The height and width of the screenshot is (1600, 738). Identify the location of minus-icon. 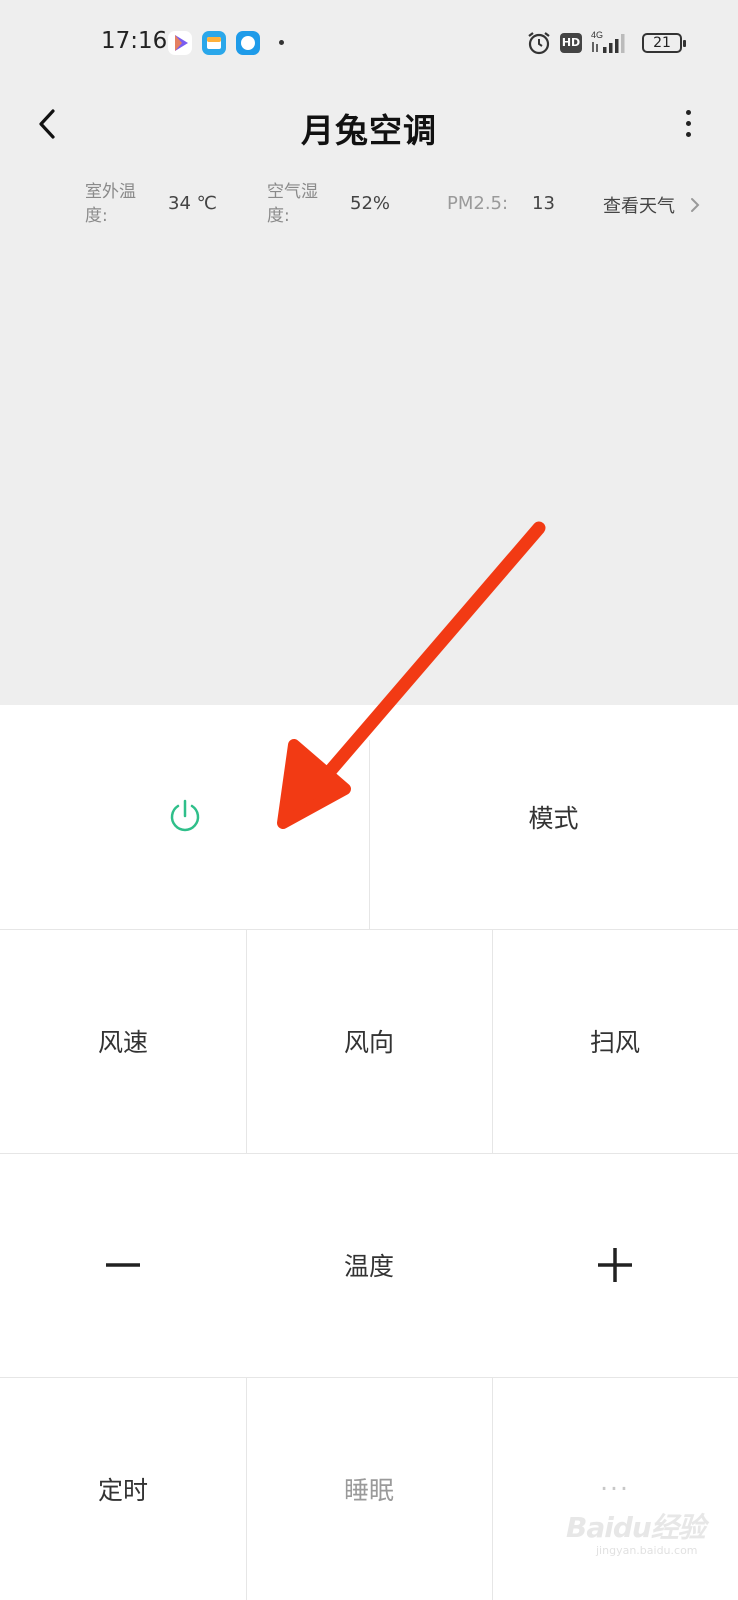
(123, 1265).